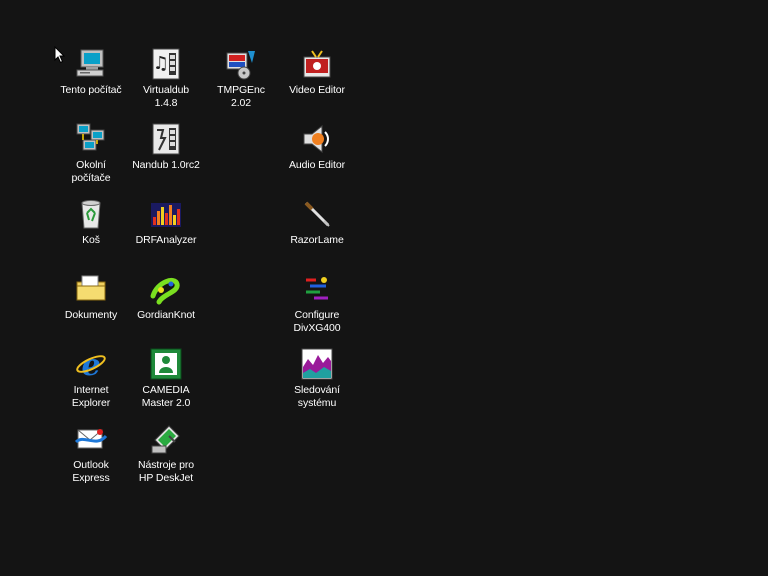 The width and height of the screenshot is (768, 576). Describe the element at coordinates (91, 153) in the screenshot. I see `desktop-icon-network: Okolní počítače` at that location.